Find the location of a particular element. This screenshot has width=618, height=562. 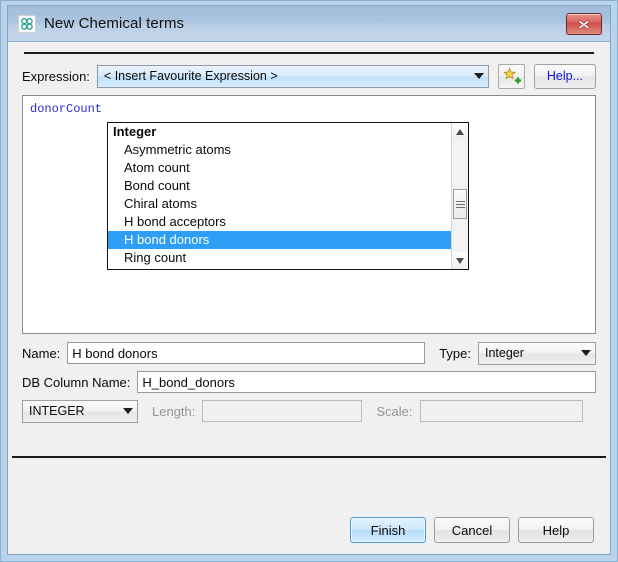

cancel-button: Cancel is located at coordinates (472, 530).